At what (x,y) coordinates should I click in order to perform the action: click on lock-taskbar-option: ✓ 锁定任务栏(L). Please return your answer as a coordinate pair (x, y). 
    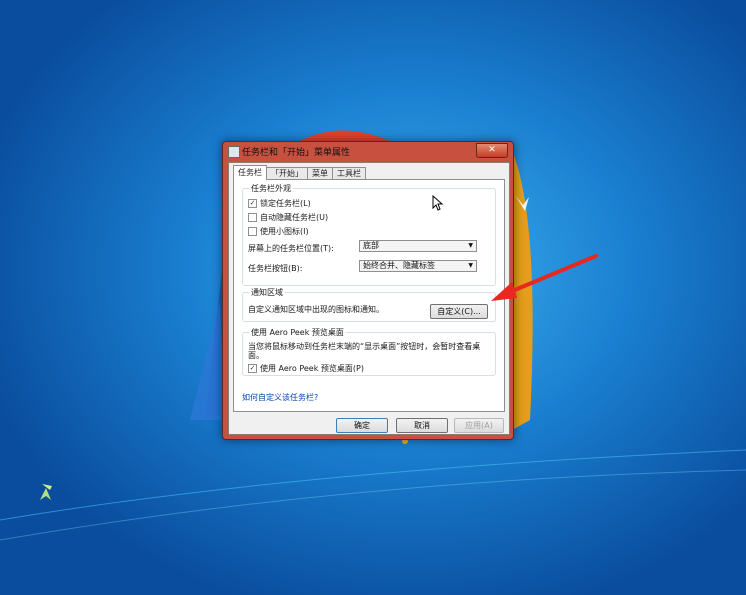
    Looking at the image, I should click on (279, 203).